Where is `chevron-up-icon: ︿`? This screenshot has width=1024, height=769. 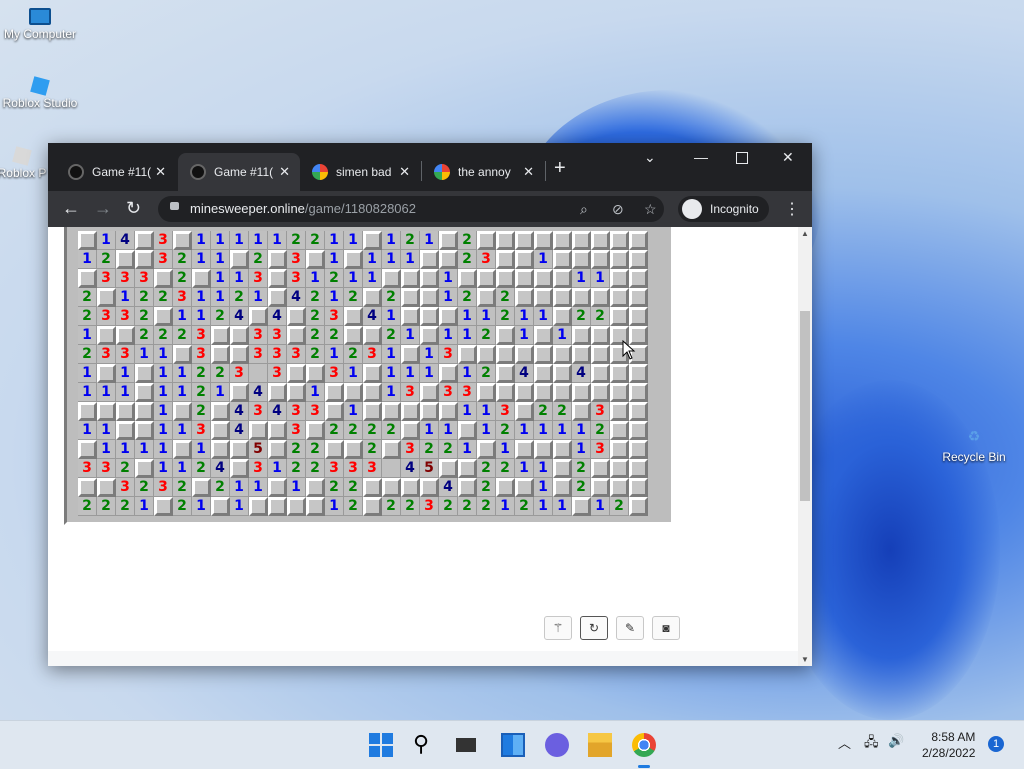
chevron-up-icon: ︿ is located at coordinates (844, 742).